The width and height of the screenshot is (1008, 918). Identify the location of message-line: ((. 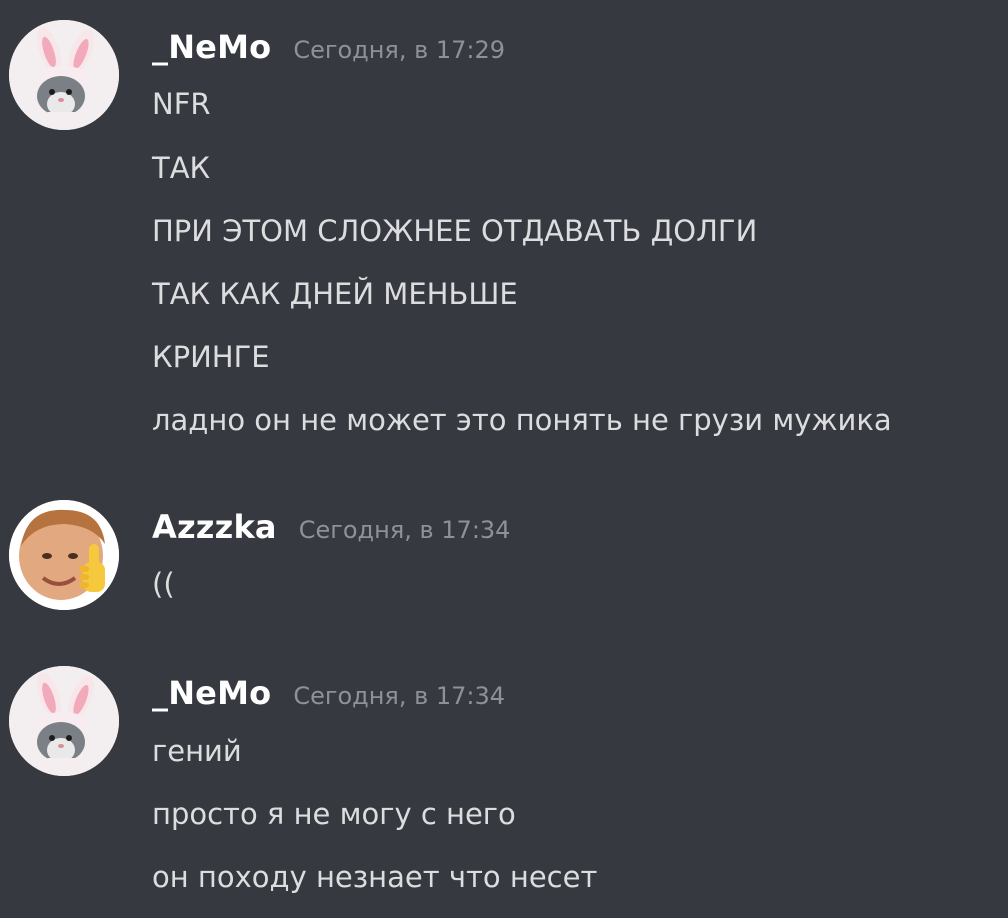
(163, 584).